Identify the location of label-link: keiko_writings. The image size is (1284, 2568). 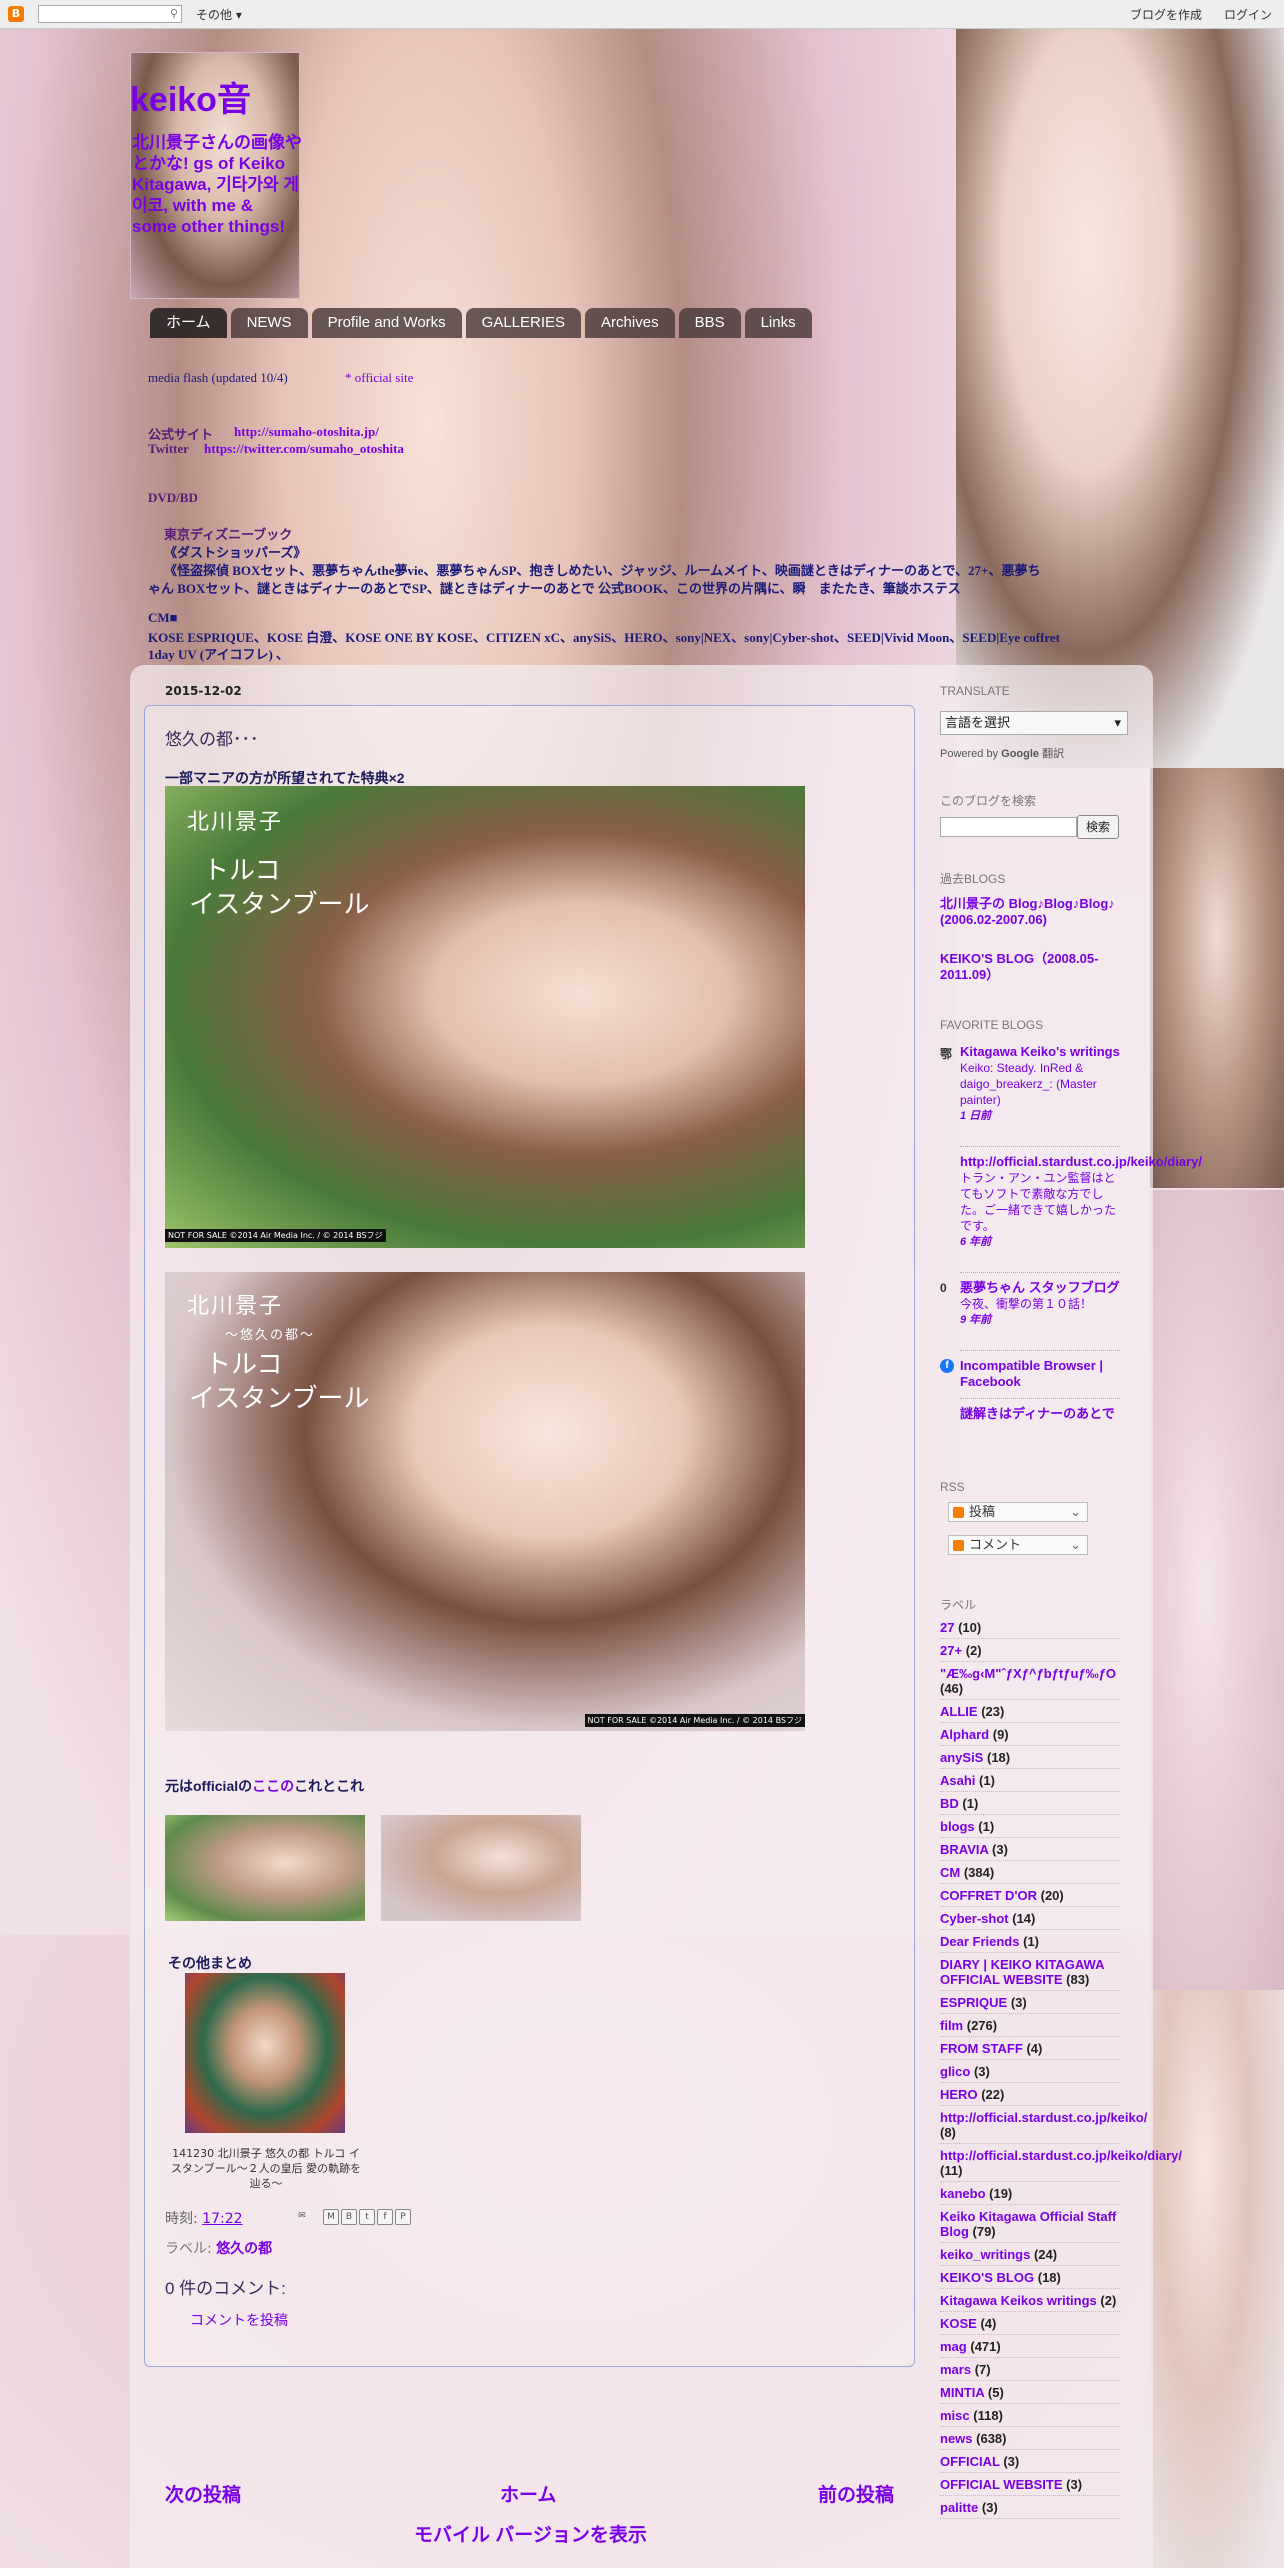
(985, 2254).